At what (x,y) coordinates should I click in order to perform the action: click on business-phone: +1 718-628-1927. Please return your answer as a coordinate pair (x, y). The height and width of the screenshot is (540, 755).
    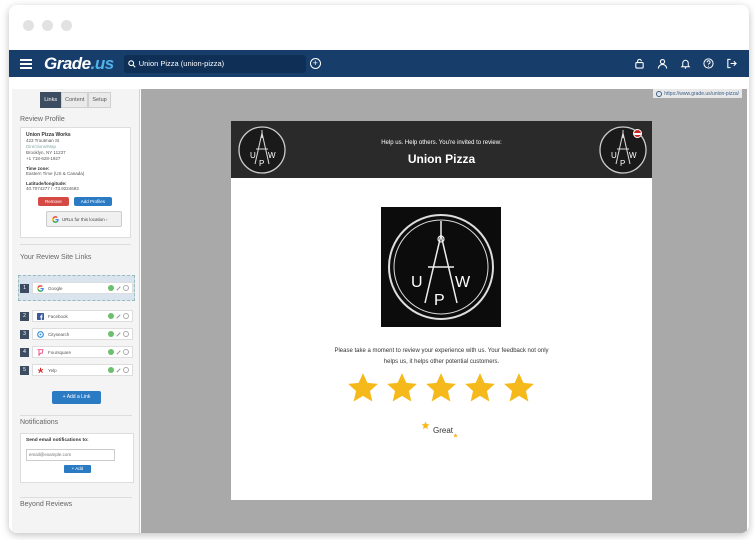
    Looking at the image, I should click on (43, 158).